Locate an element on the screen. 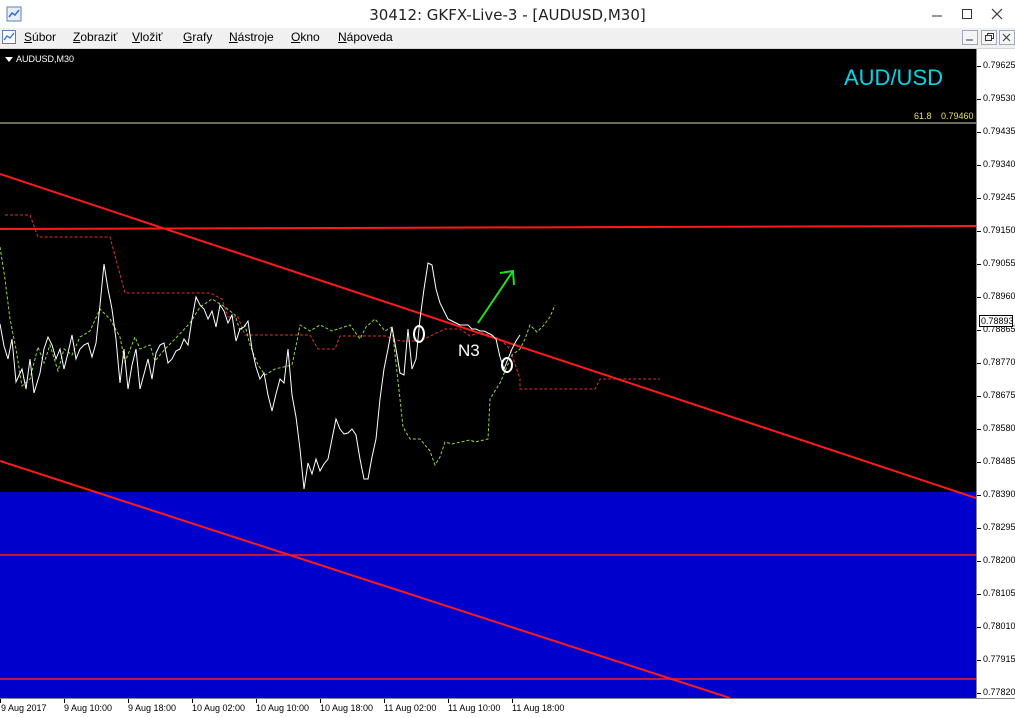 This screenshot has height=718, width=1015. maximize-icon is located at coordinates (967, 14).